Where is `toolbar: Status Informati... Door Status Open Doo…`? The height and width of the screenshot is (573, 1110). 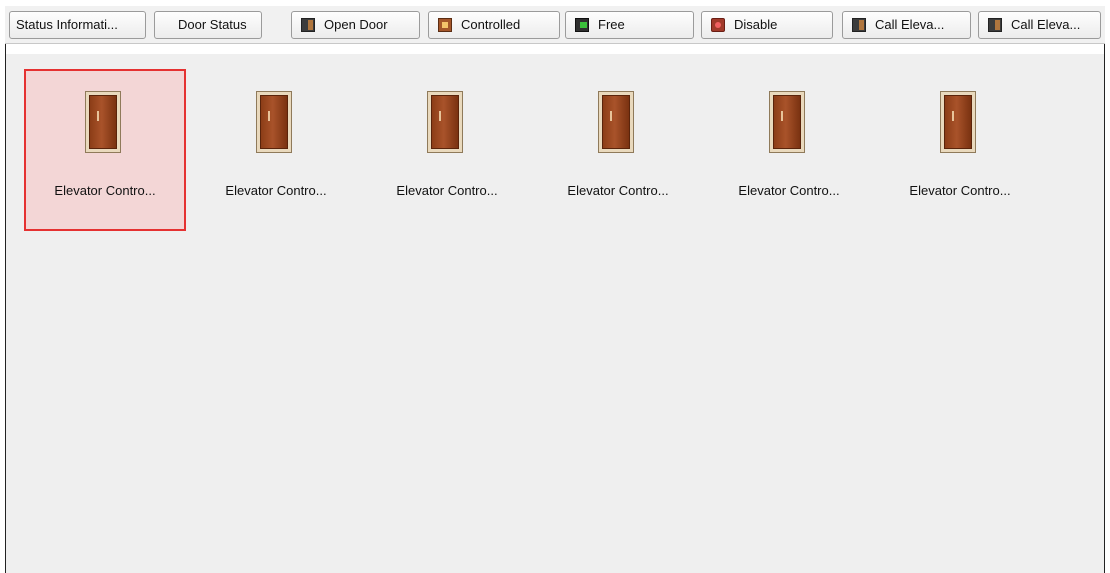 toolbar: Status Informati... Door Status Open Doo… is located at coordinates (555, 25).